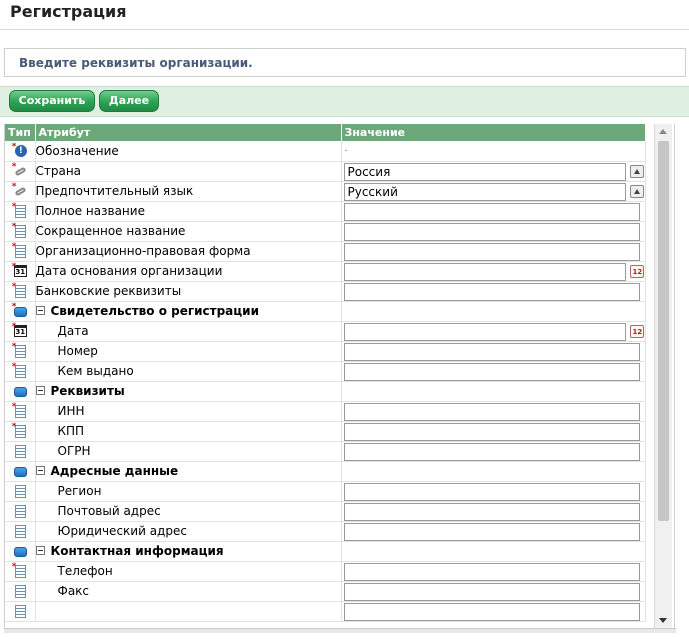 The image size is (689, 639). What do you see at coordinates (74, 451) in the screenshot?
I see `attribute-label: ОГРН` at bounding box center [74, 451].